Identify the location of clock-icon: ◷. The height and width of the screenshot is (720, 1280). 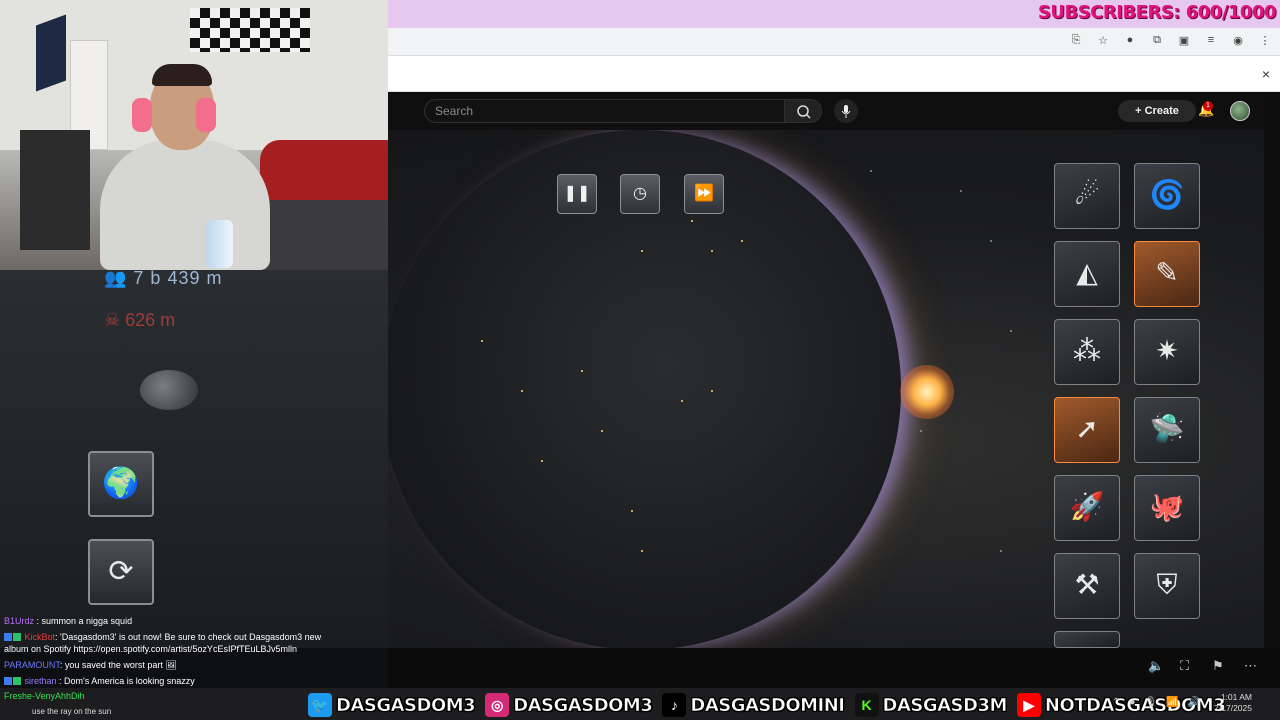
(640, 193).